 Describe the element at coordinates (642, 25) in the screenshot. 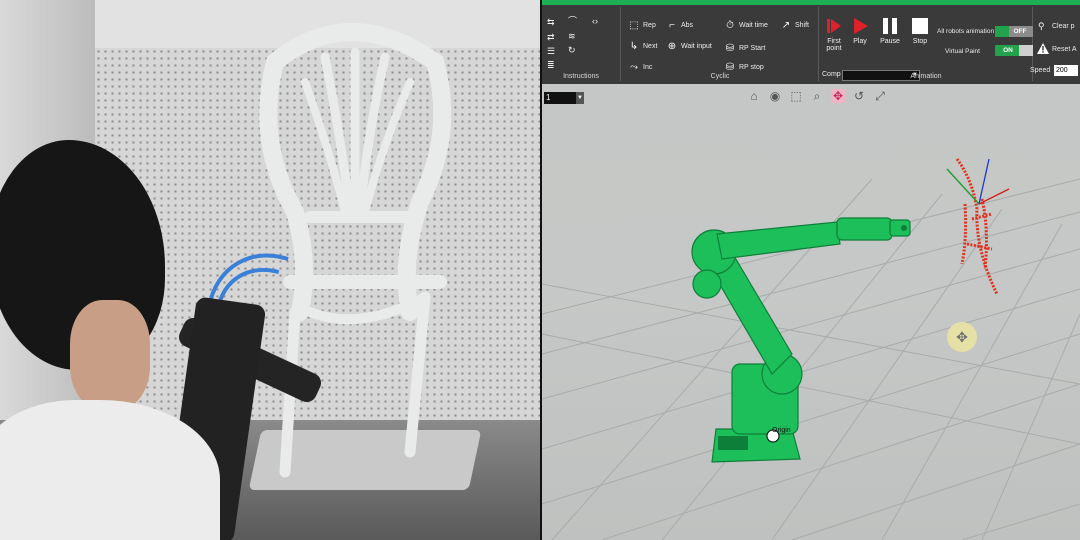

I see `rep-command: ⬚ Rep` at that location.